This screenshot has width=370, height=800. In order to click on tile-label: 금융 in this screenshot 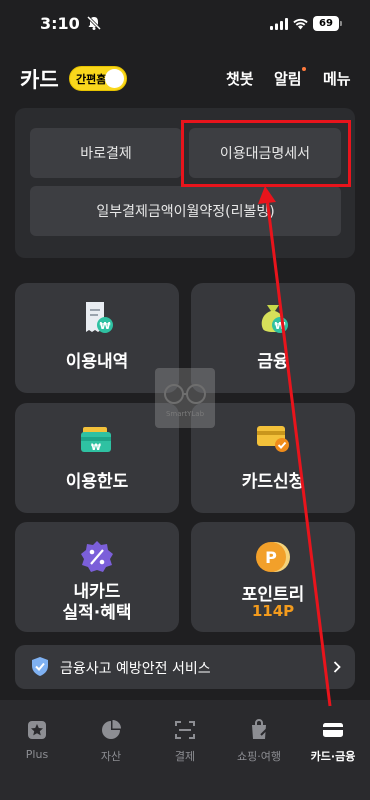, I will do `click(273, 362)`.